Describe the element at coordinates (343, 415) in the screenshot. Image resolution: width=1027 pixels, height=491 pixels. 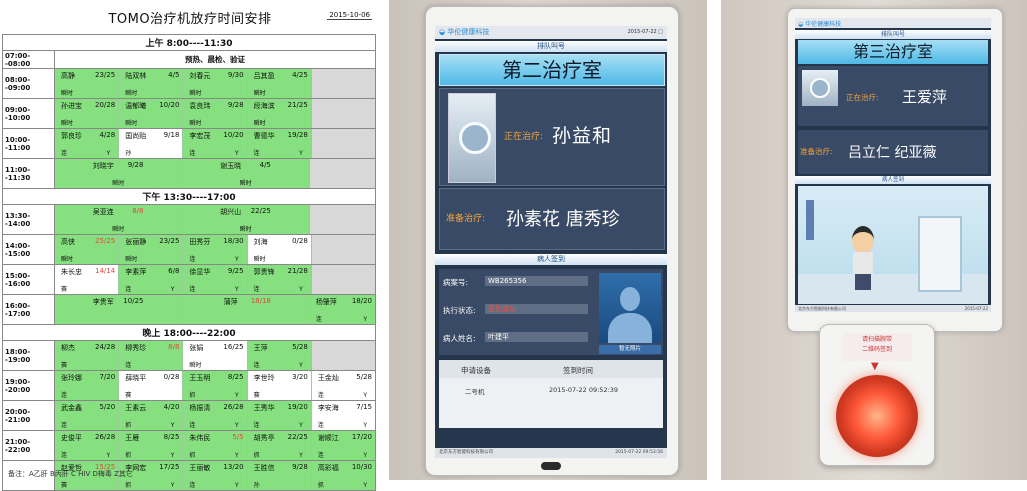
I see `patient-slot: 李安海 7/15 连 Y` at that location.